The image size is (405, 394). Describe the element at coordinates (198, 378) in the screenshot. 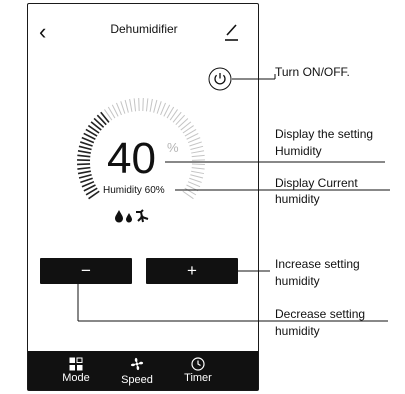

I see `tab-timer-label: Timer` at that location.